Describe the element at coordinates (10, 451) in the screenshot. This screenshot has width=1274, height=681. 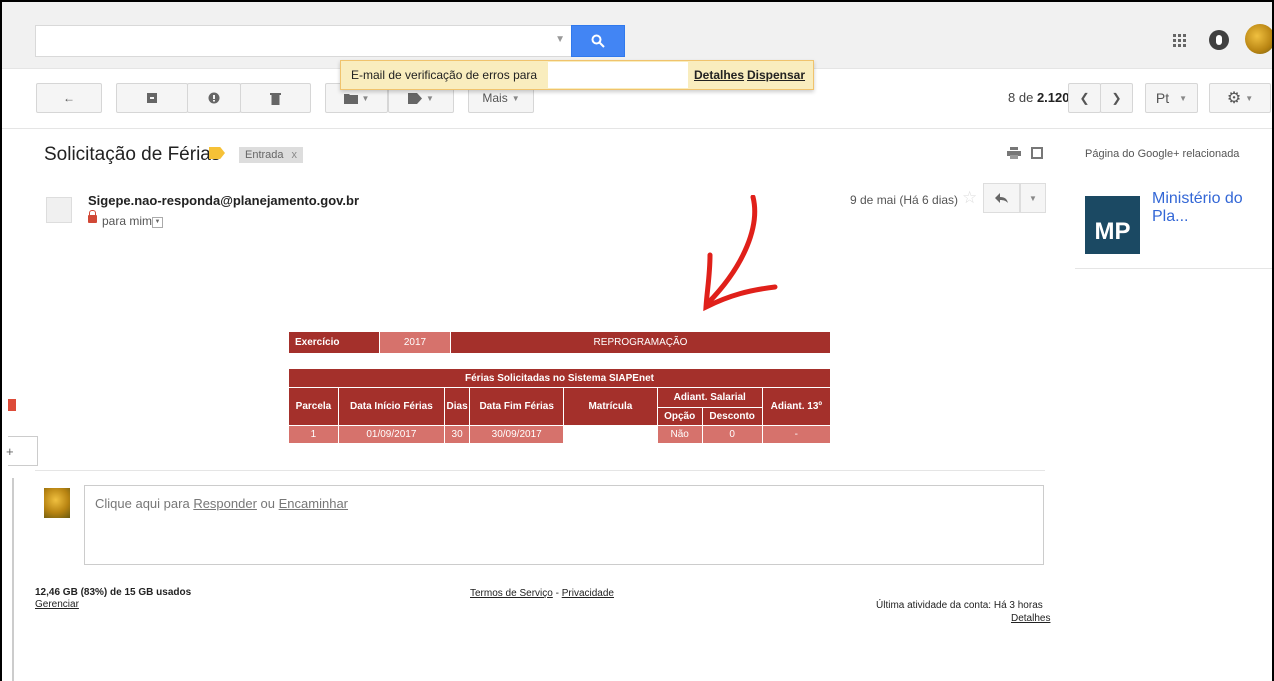
I see `plus-icon: +` at that location.